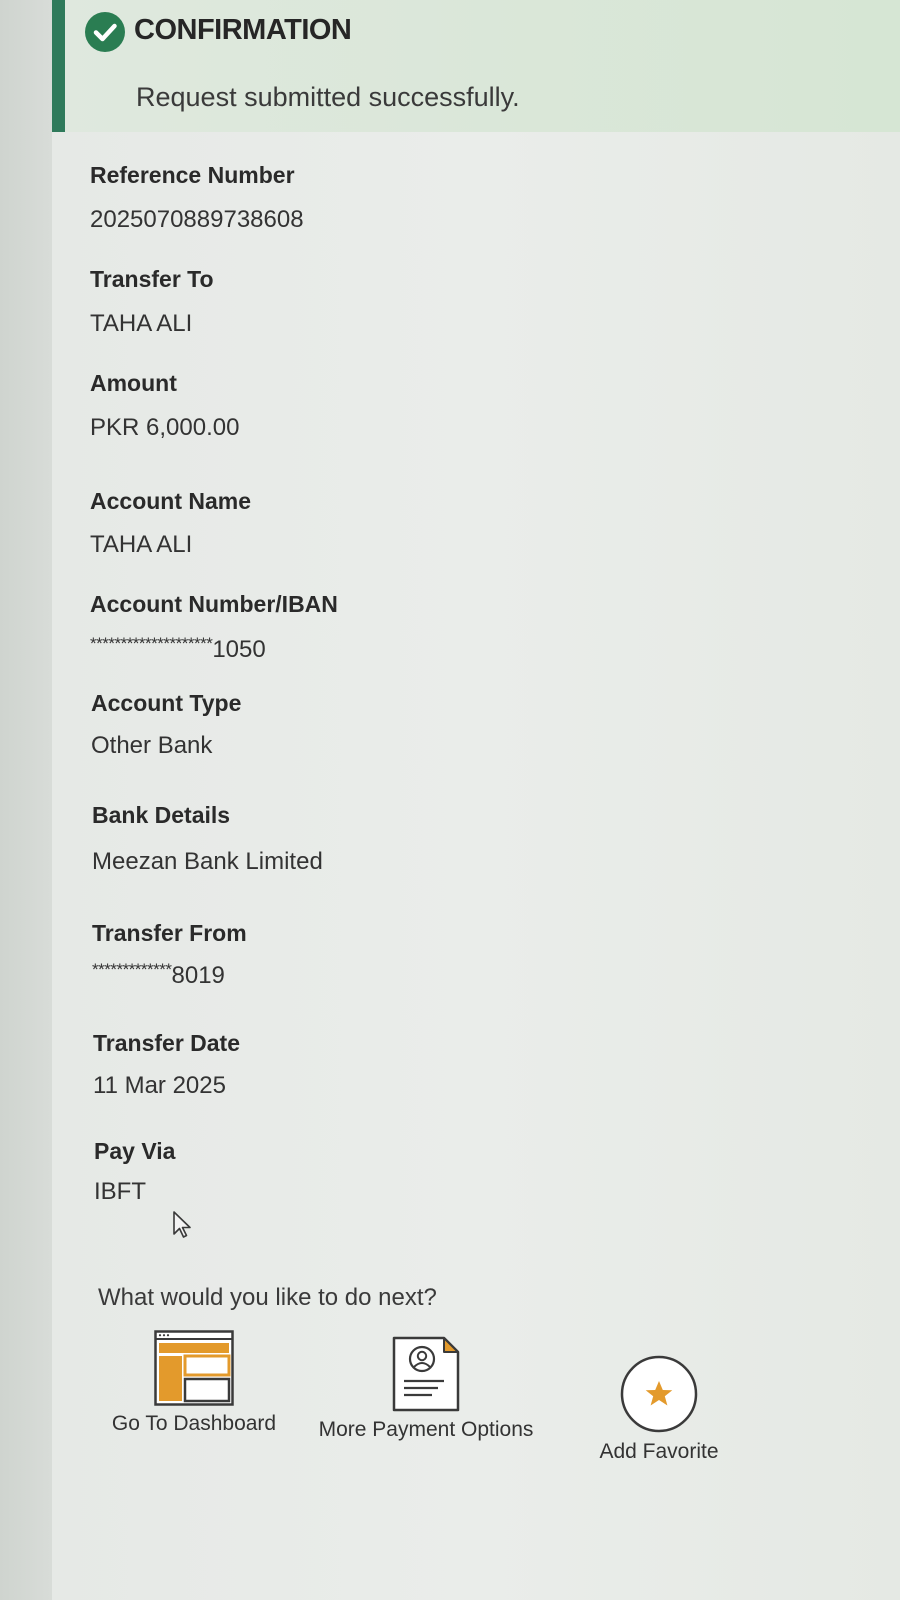  Describe the element at coordinates (133, 383) in the screenshot. I see `amount-label: Amount` at that location.